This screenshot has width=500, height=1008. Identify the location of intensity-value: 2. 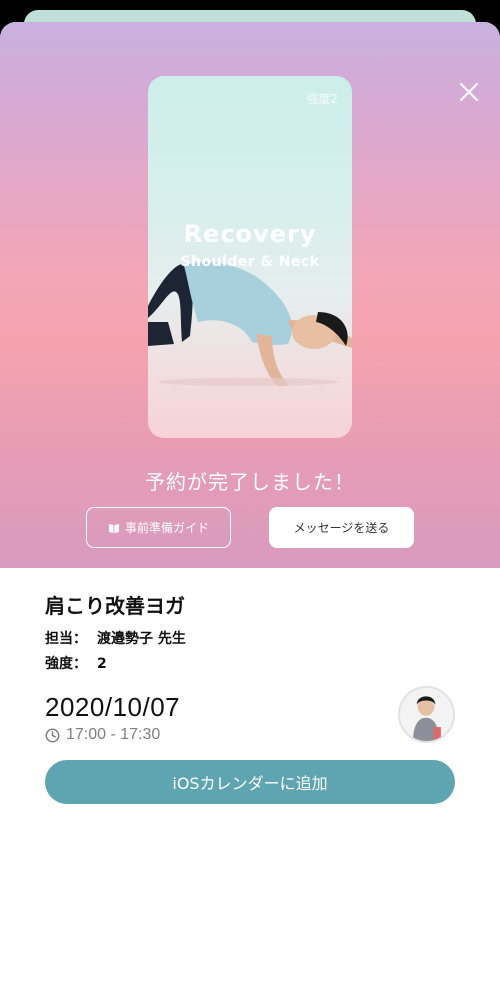
(102, 664).